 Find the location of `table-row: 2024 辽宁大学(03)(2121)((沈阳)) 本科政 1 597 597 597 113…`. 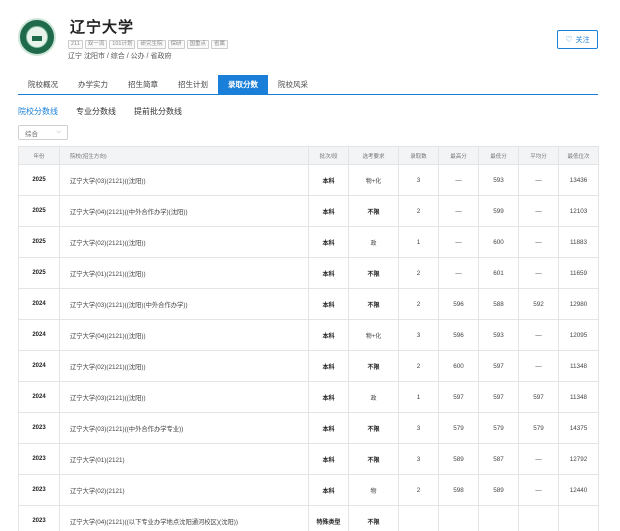

table-row: 2024 辽宁大学(03)(2121)((沈阳)) 本科政 1 597 597 597 113… is located at coordinates (308, 397).